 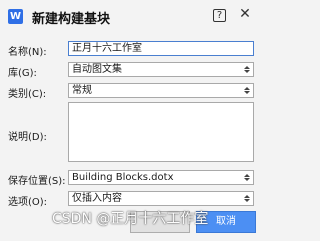 What do you see at coordinates (28, 202) in the screenshot?
I see `options-label: 选项(O):` at bounding box center [28, 202].